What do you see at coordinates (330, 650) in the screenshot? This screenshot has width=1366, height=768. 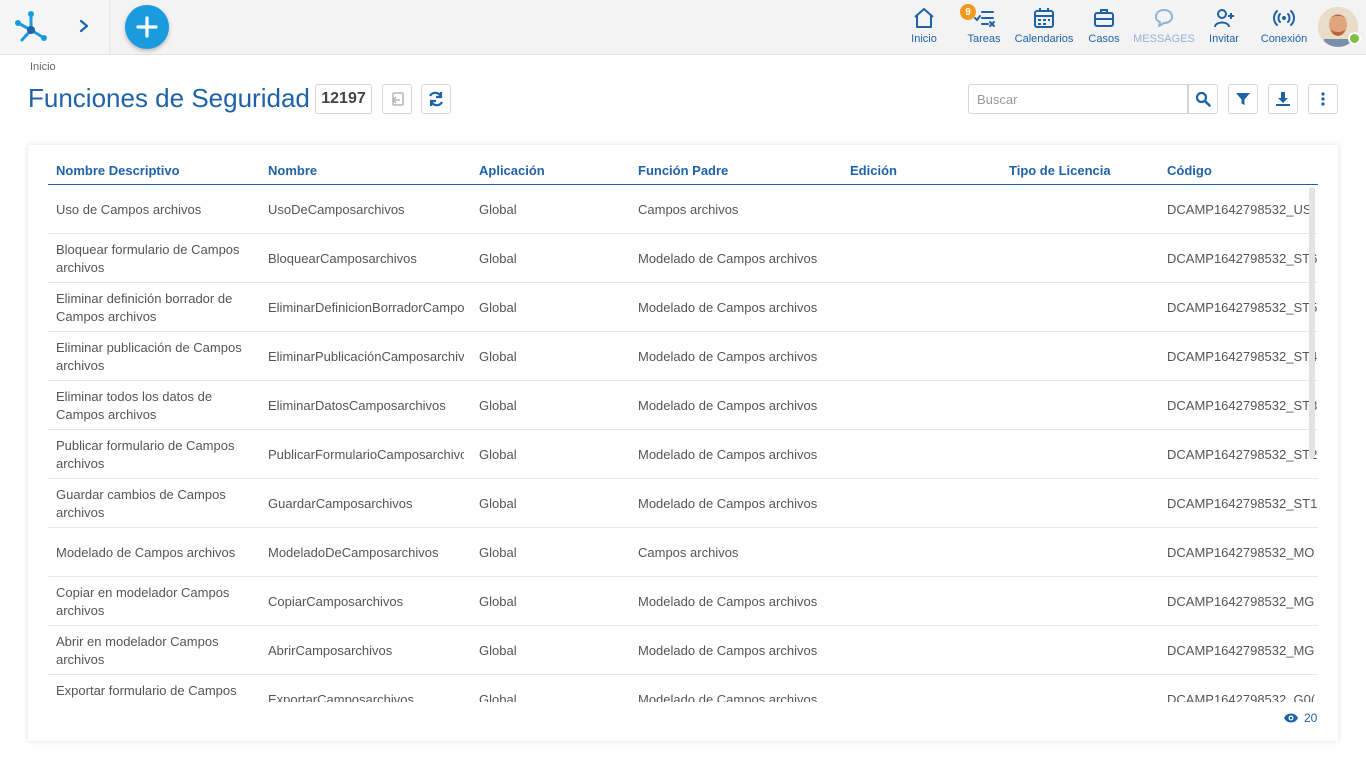 I see `cell-nombre: AbrirCamposarchivos` at bounding box center [330, 650].